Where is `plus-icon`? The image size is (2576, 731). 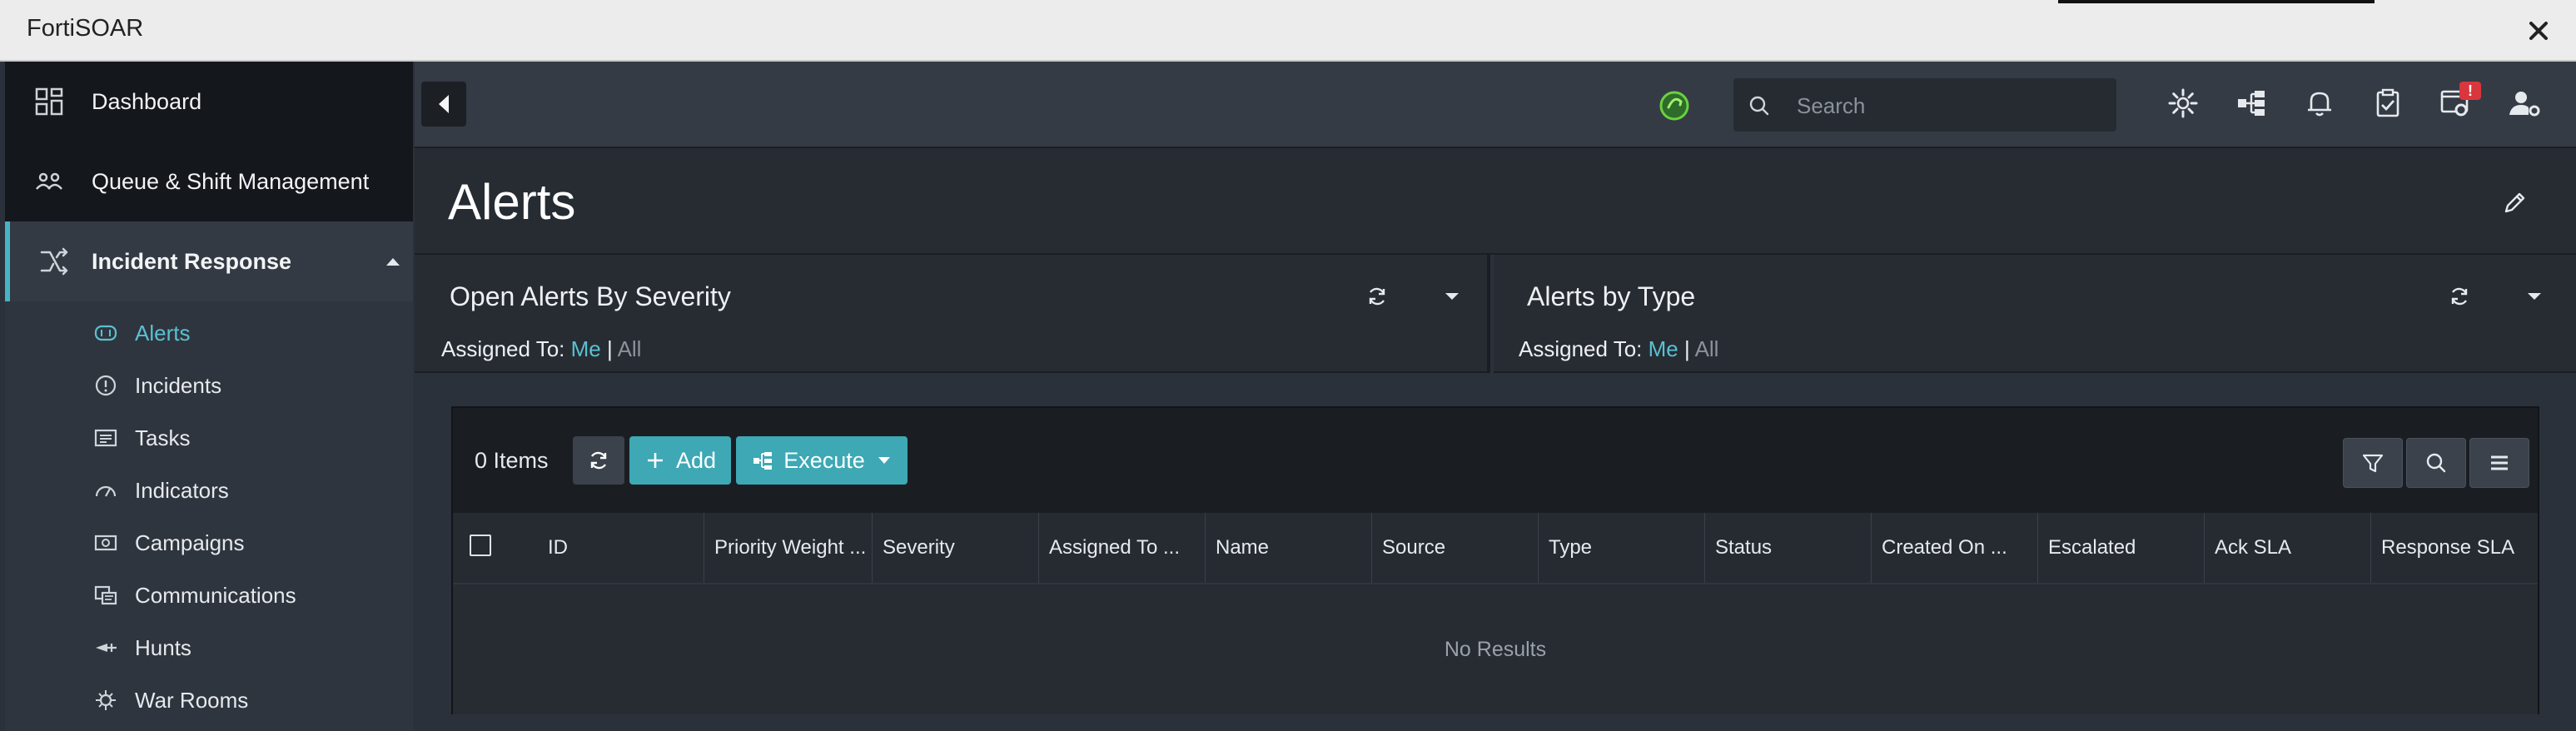
plus-icon is located at coordinates (655, 460).